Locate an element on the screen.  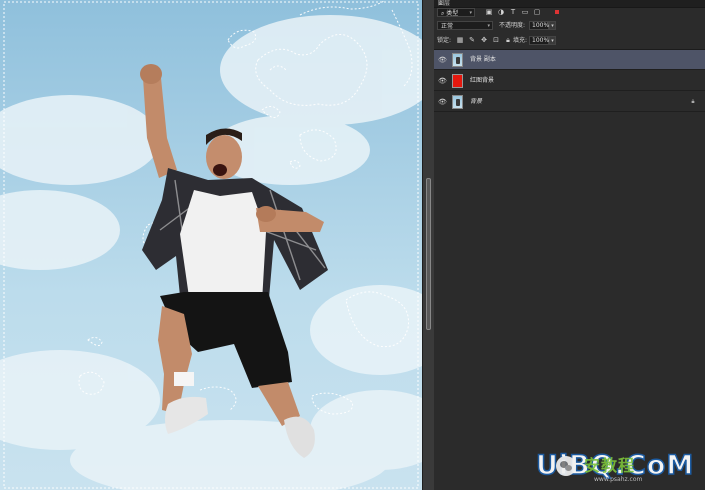
lock-icon: 🔒︎ is located at coordinates (693, 102).